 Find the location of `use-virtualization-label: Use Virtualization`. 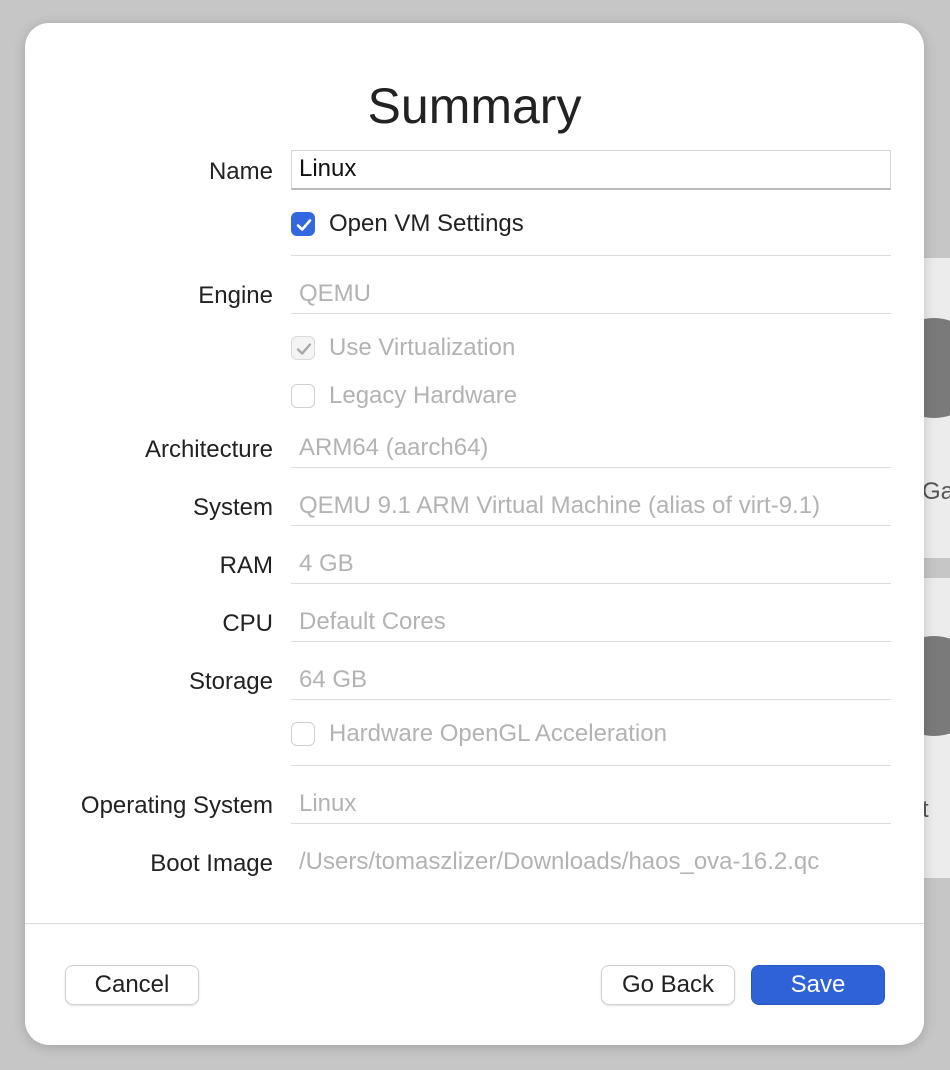

use-virtualization-label: Use Virtualization is located at coordinates (422, 347).